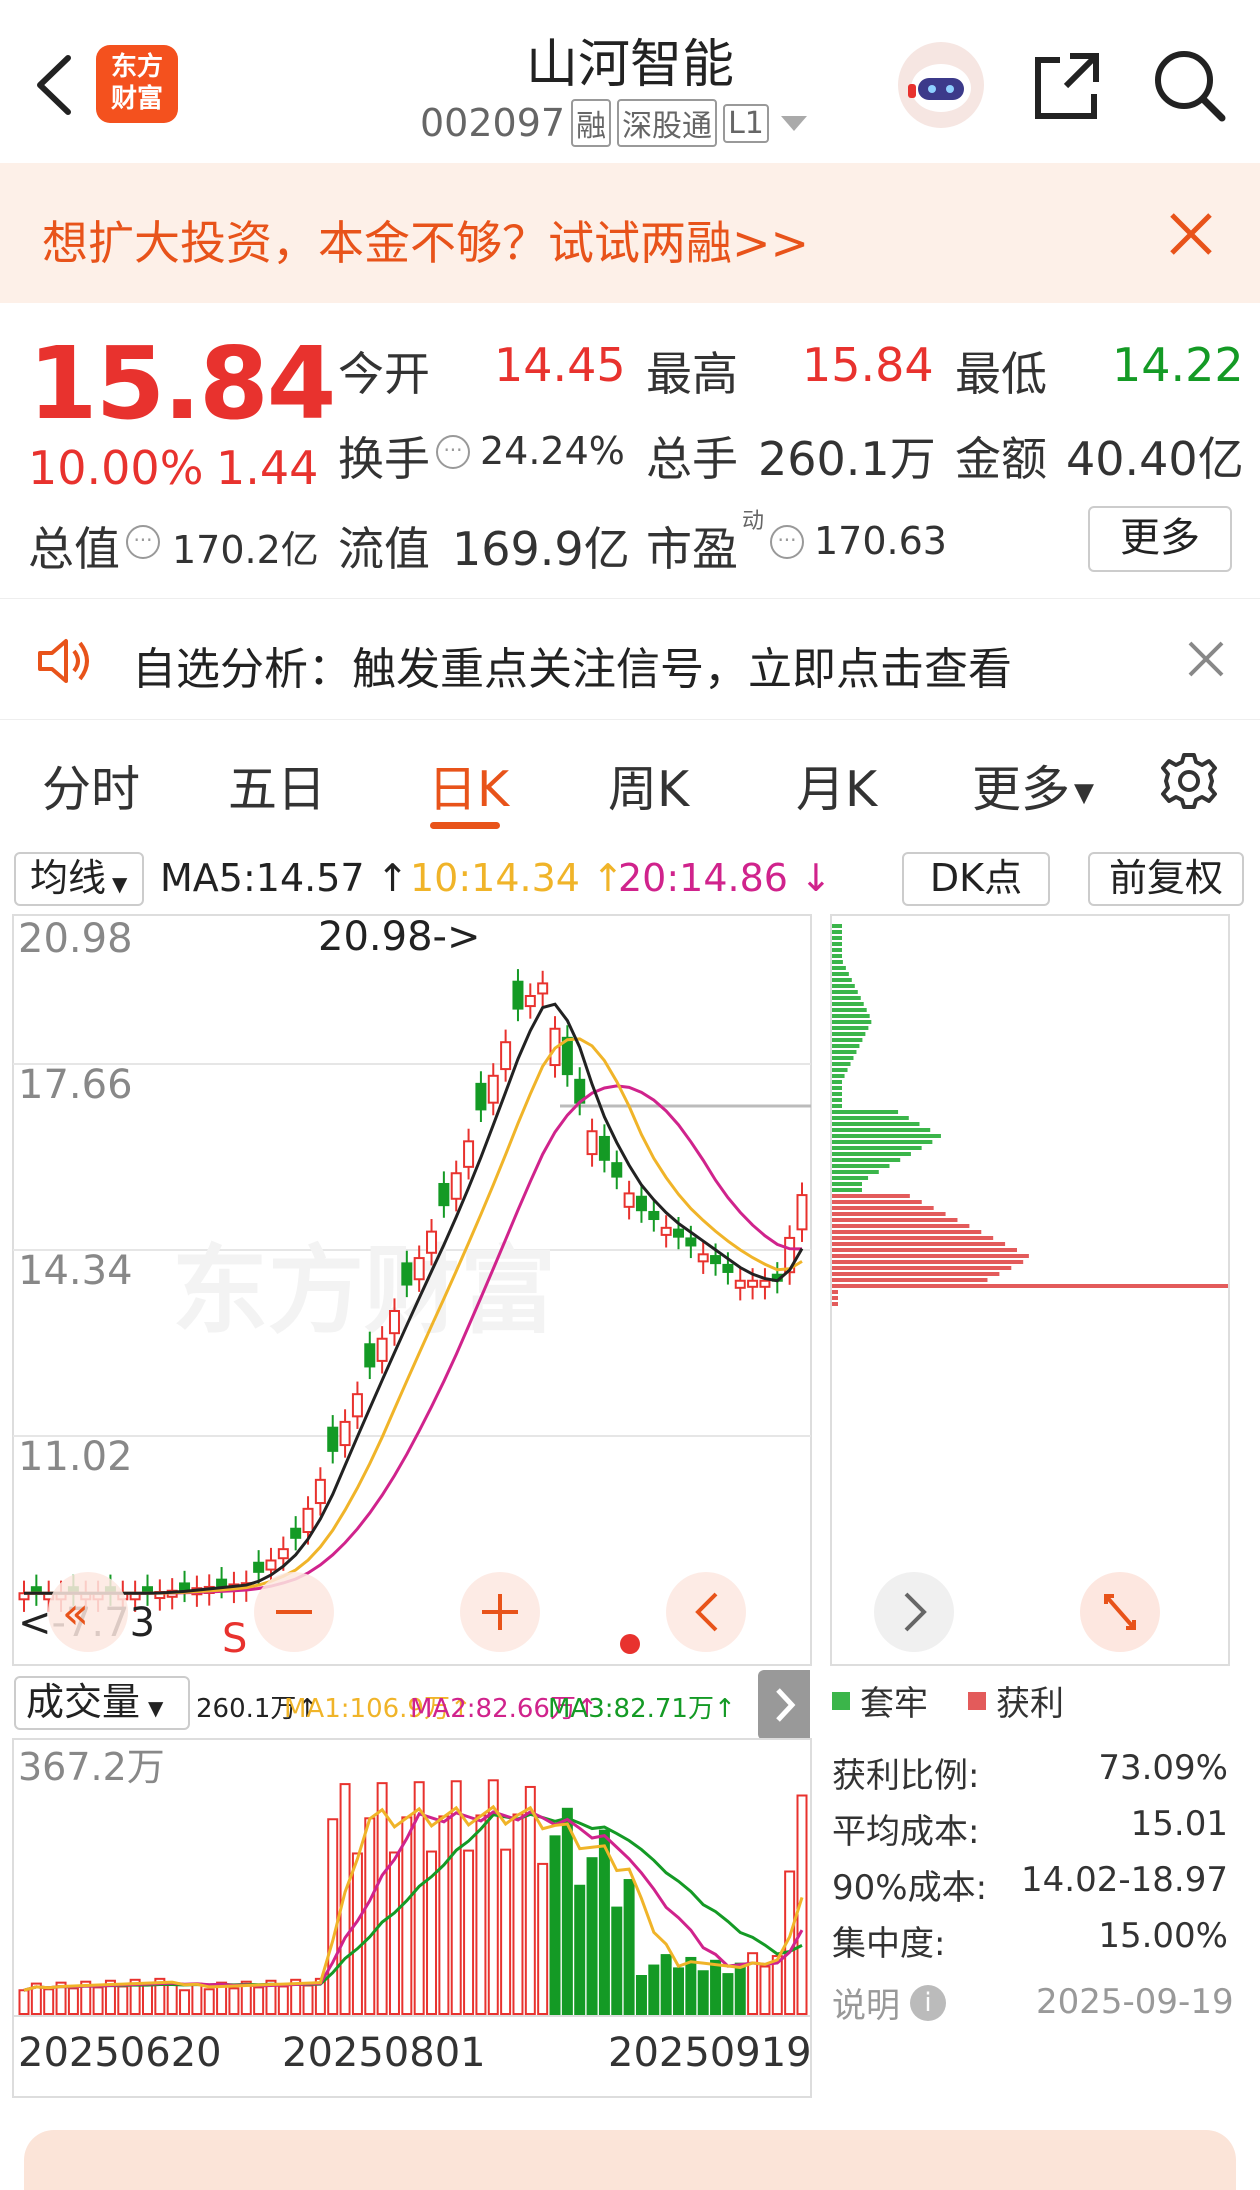  What do you see at coordinates (75, 1457) in the screenshot?
I see `y-label-4: 11.02` at bounding box center [75, 1457].